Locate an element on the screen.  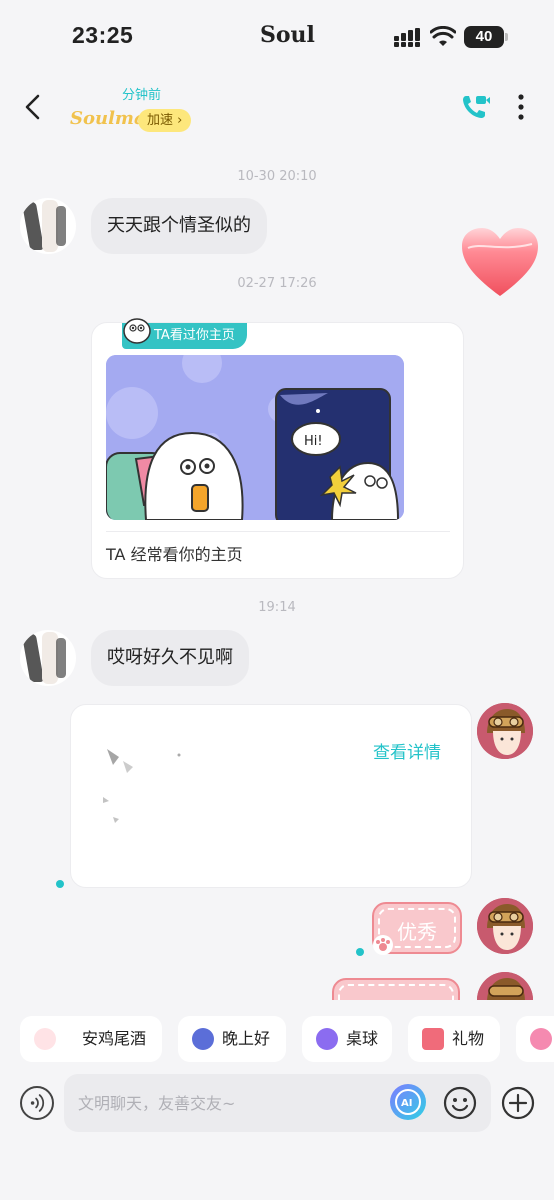
status-bar: 23:25 Soul 40 is located at coordinates (277, 36).